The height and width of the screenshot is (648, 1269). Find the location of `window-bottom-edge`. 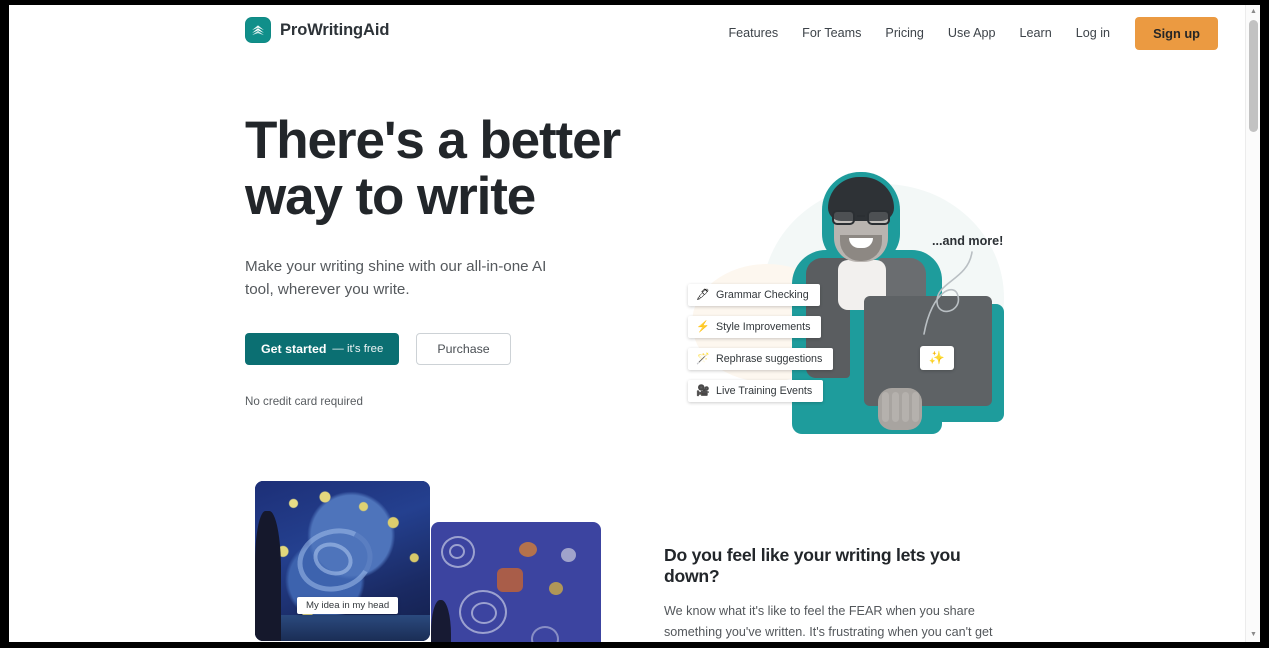

window-bottom-edge is located at coordinates (634, 645).